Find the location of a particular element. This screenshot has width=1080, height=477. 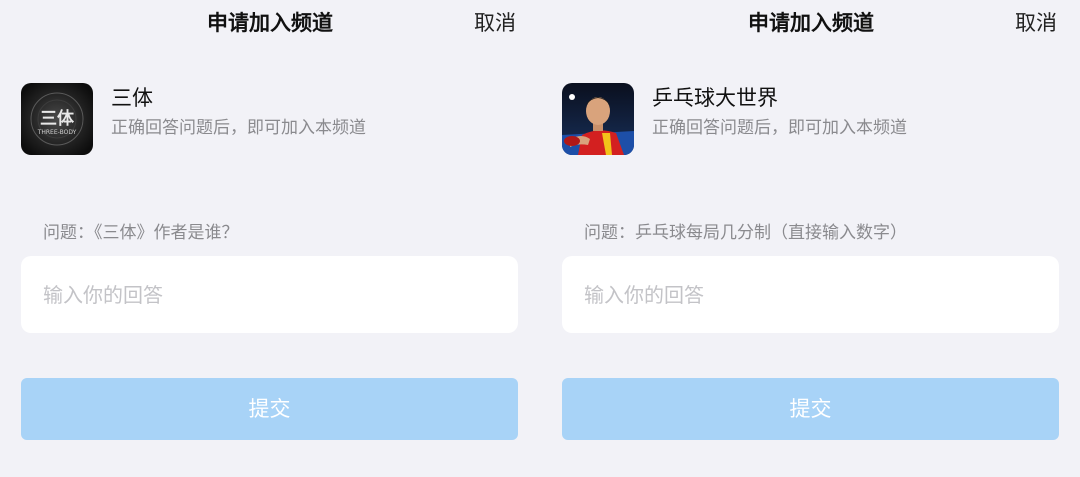

channel-name: 乒乓球大世界 is located at coordinates (715, 98).